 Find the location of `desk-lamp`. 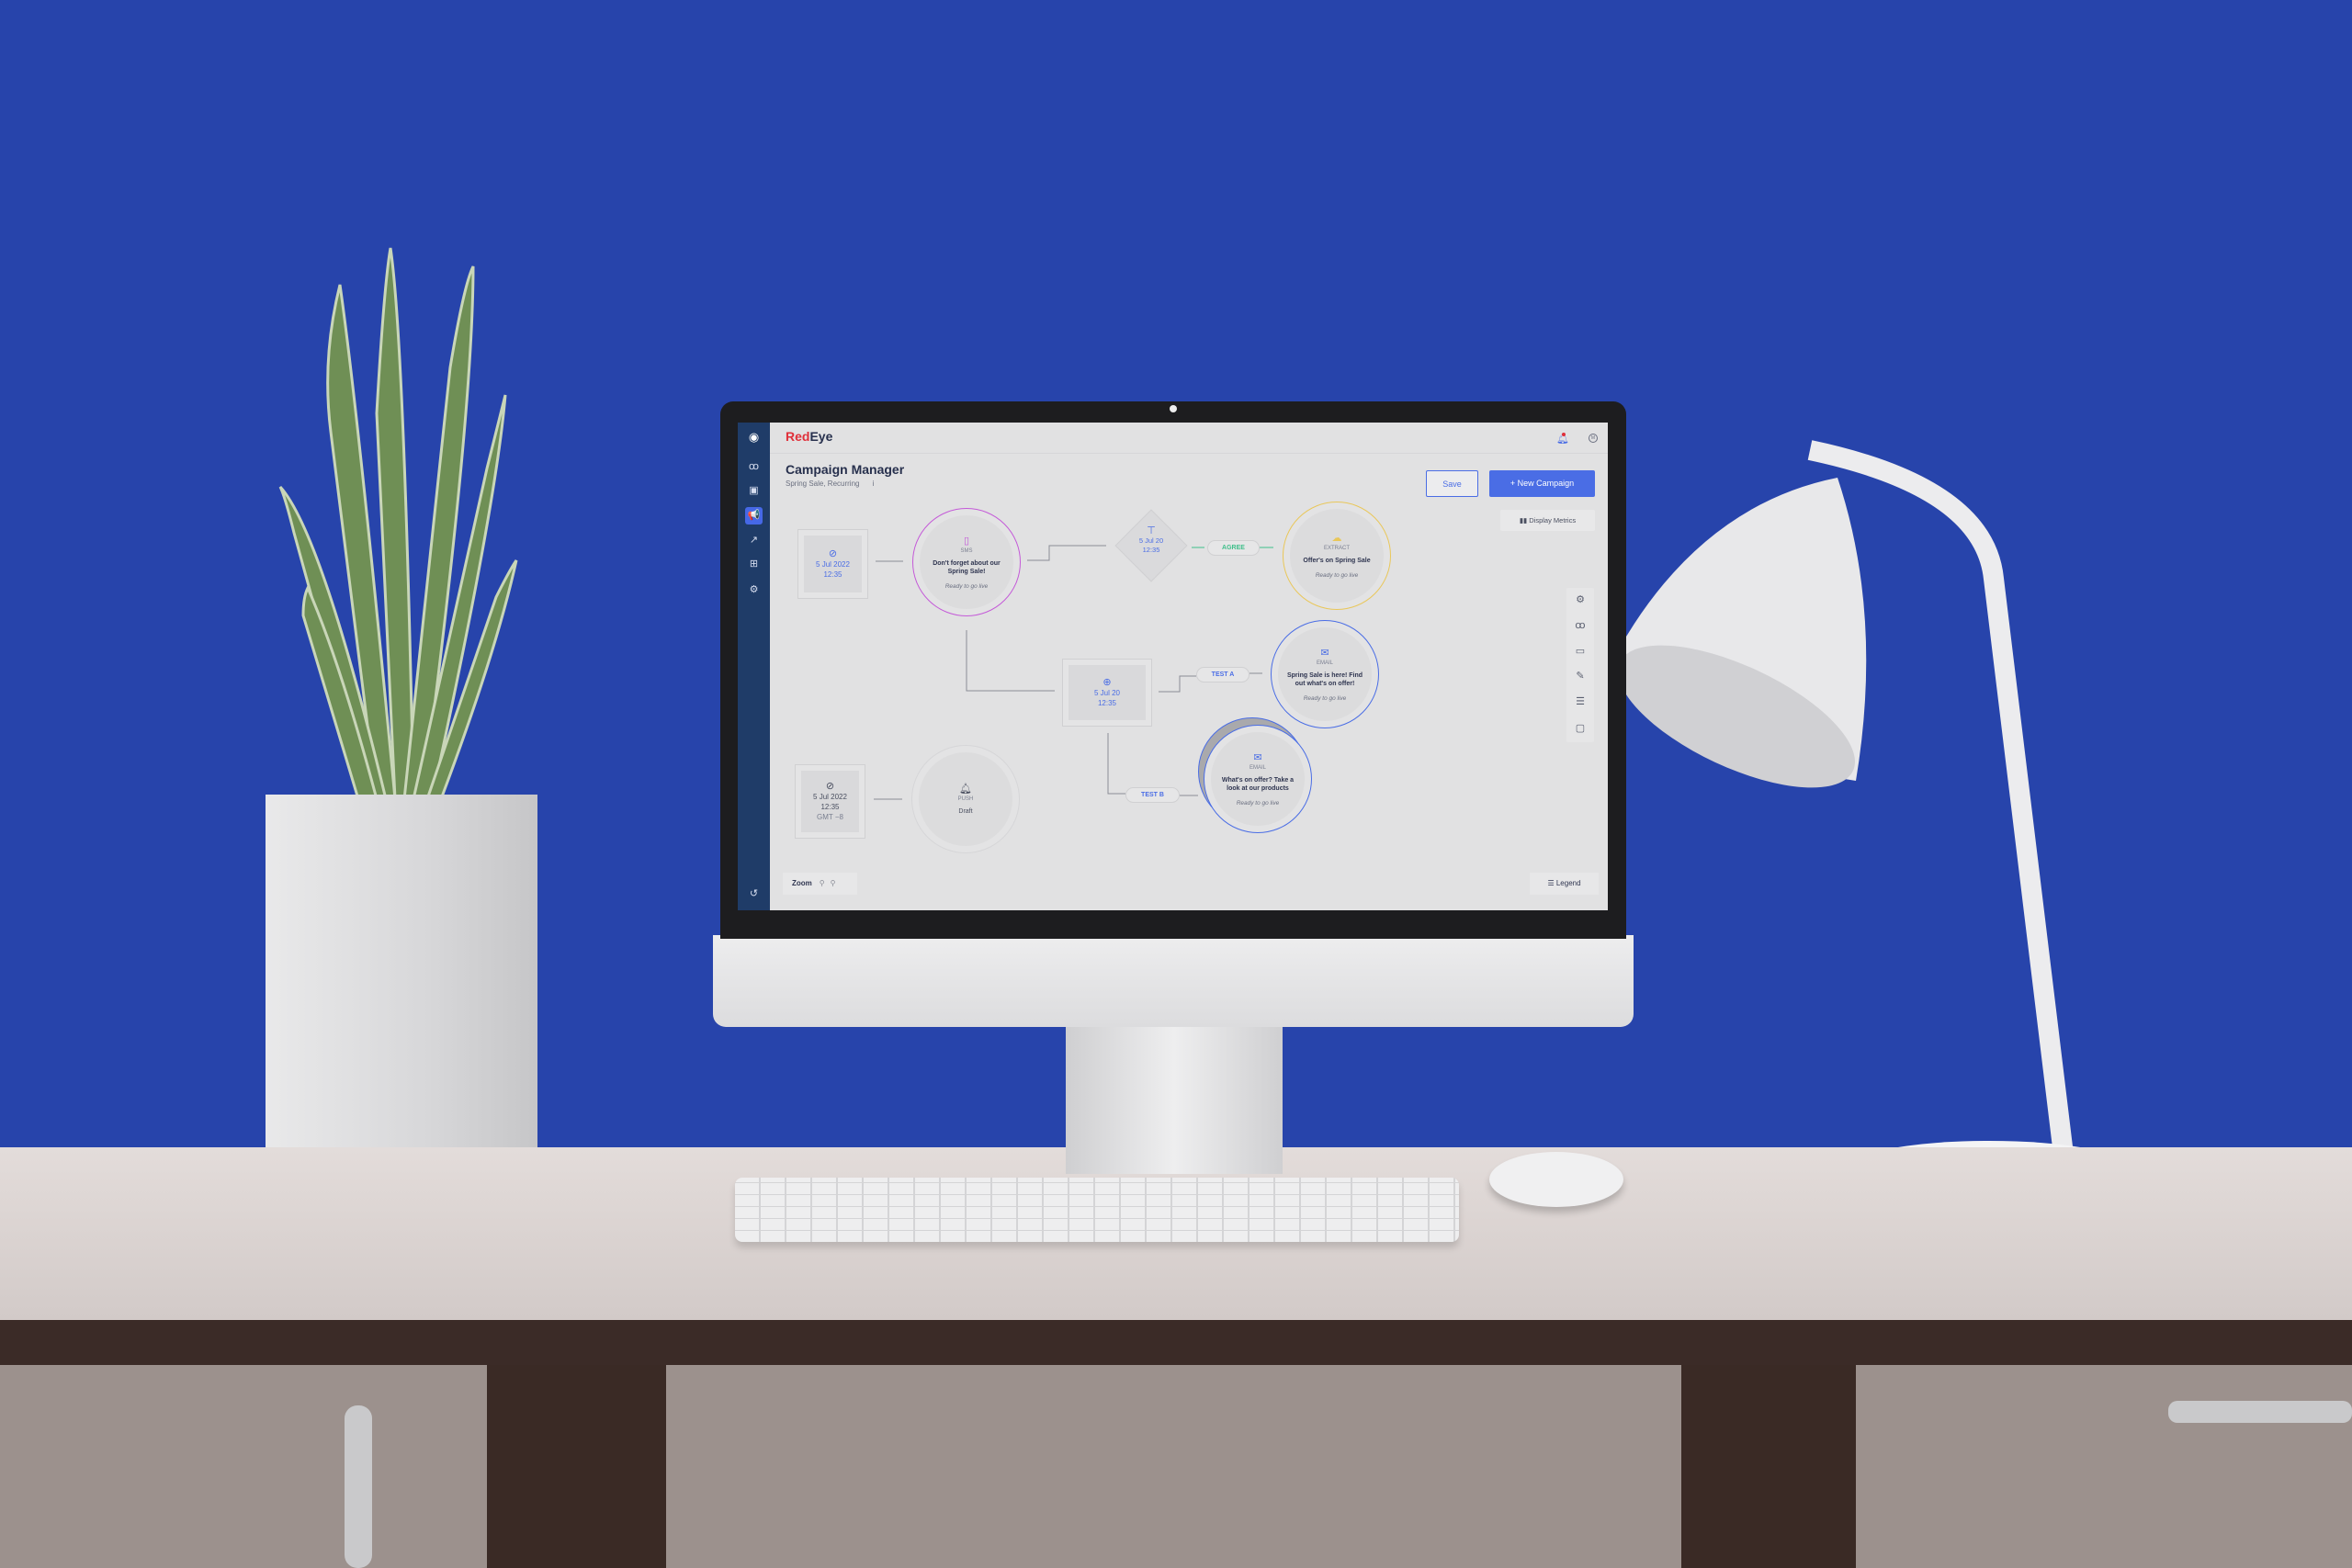

desk-lamp is located at coordinates (1872, 832).